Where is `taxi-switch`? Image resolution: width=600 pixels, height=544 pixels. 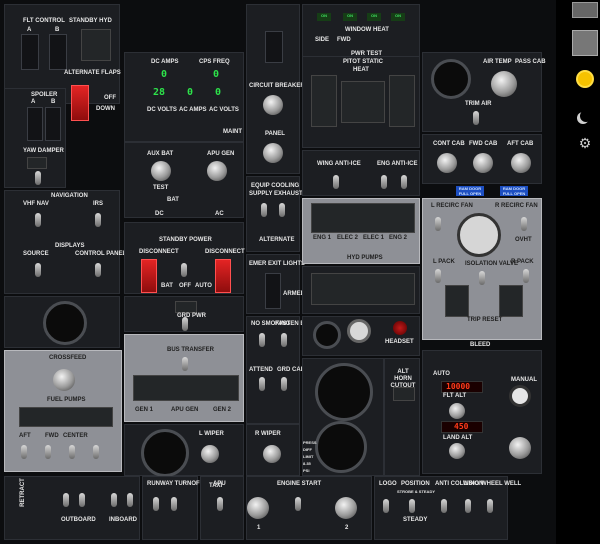 taxi-switch is located at coordinates (220, 504).